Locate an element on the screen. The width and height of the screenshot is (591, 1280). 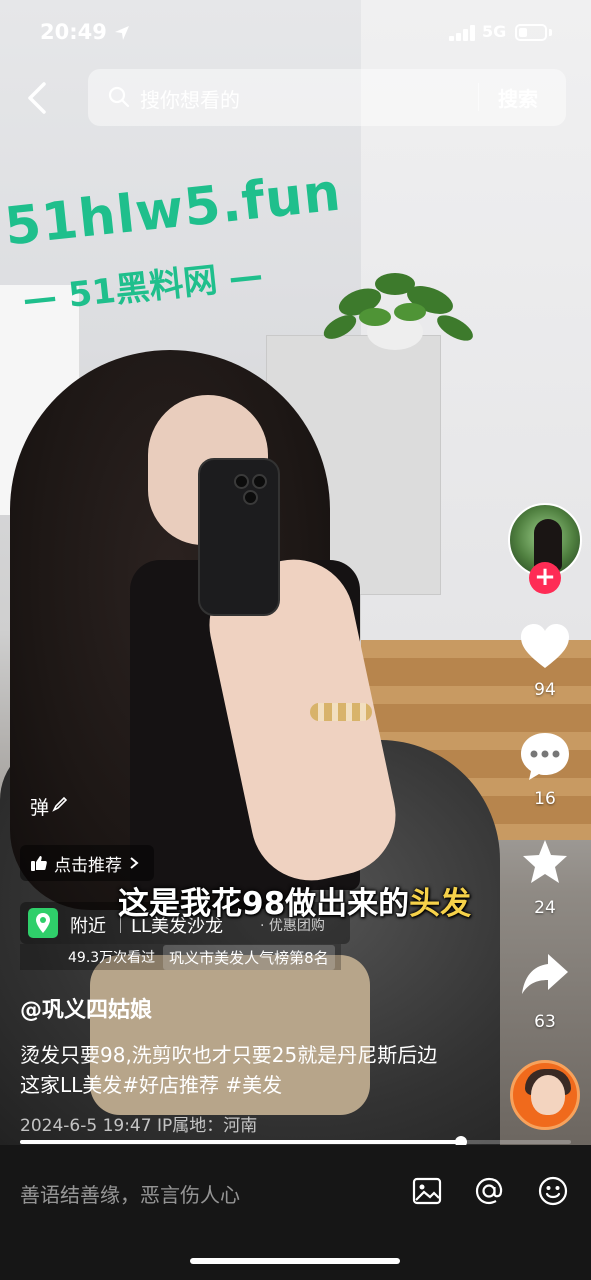
cellular-signal-icon is located at coordinates (462, 33).